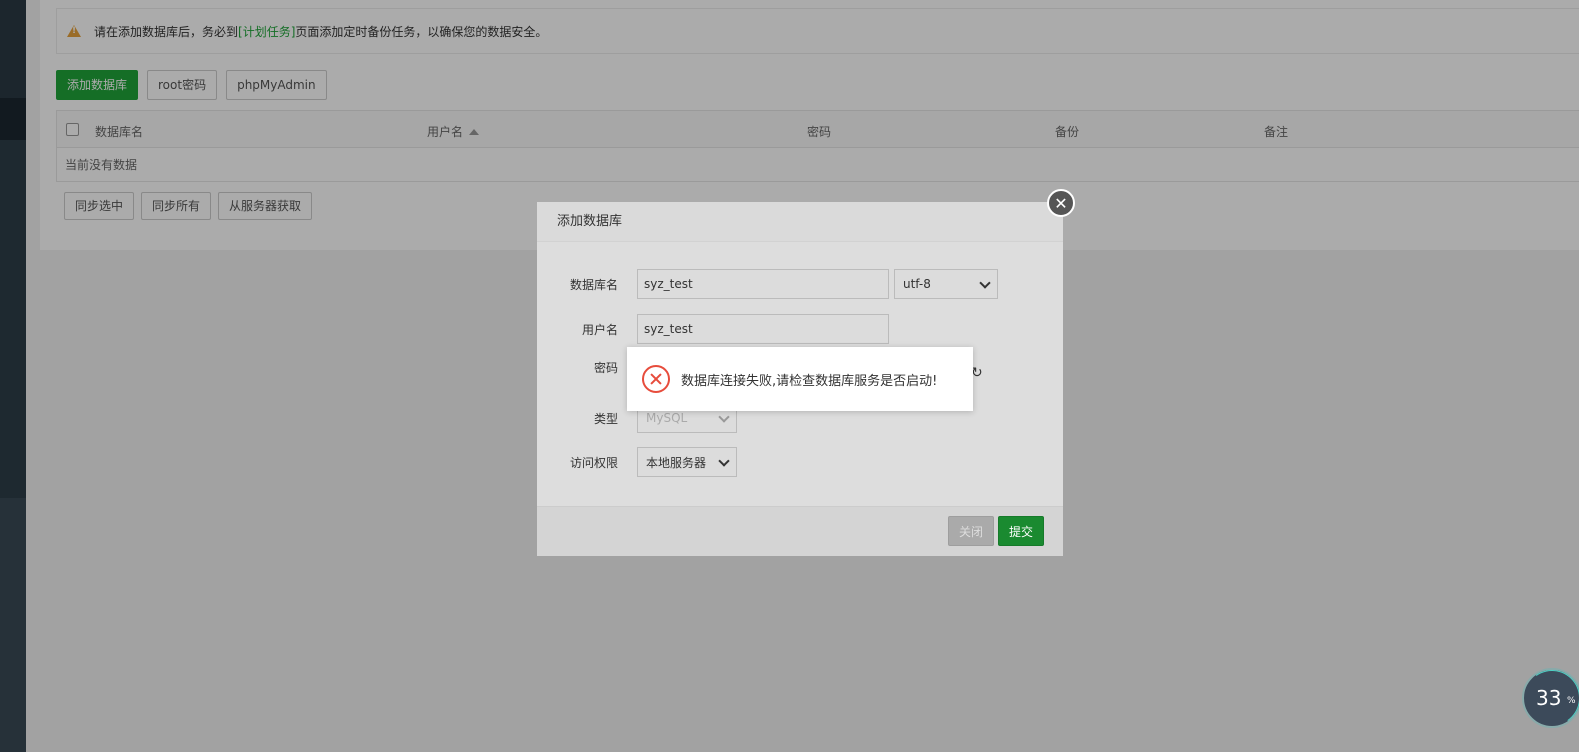  What do you see at coordinates (763, 329) in the screenshot?
I see `username-input: syz_test` at bounding box center [763, 329].